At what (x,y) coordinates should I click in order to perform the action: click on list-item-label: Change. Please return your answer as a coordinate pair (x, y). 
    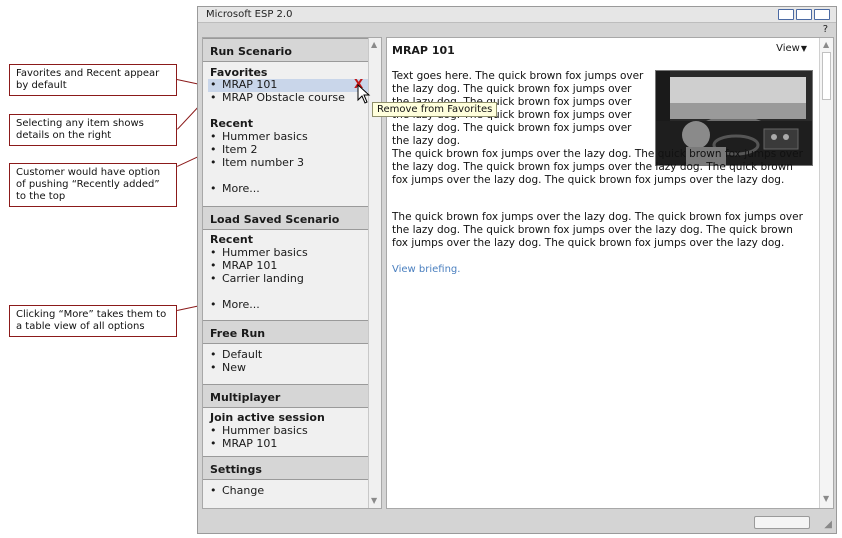
    Looking at the image, I should click on (243, 490).